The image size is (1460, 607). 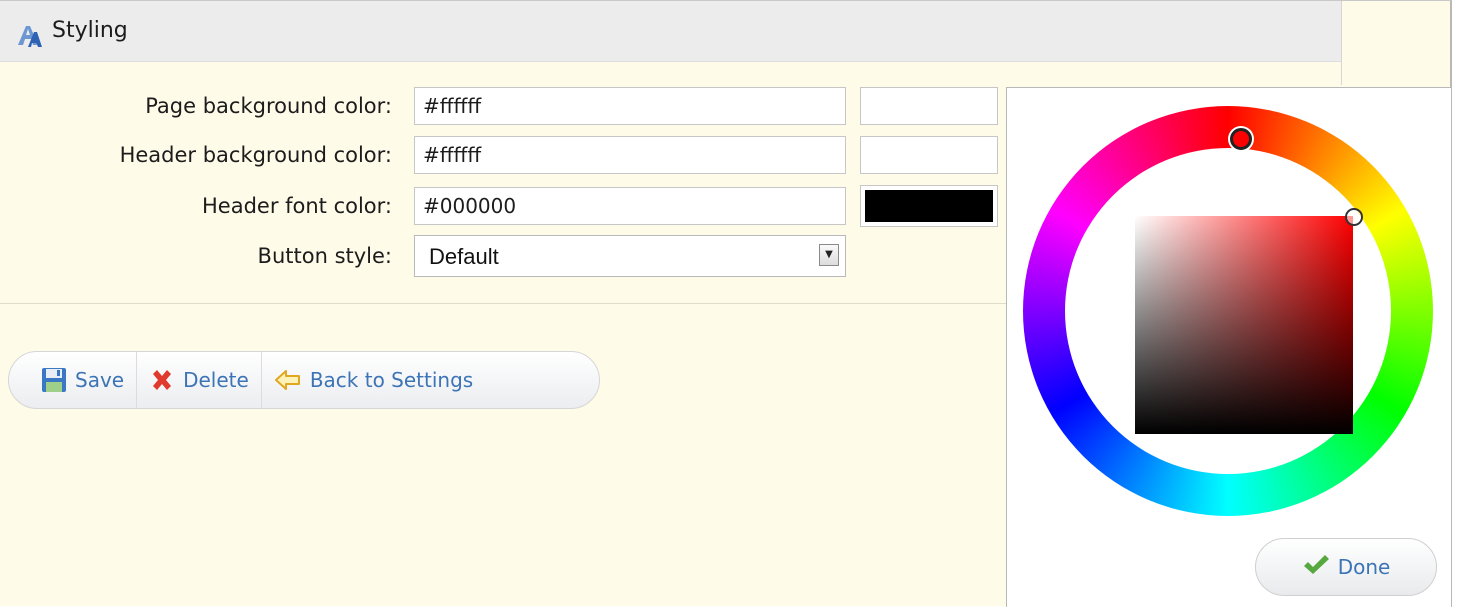 What do you see at coordinates (288, 380) in the screenshot?
I see `back-arrow-icon` at bounding box center [288, 380].